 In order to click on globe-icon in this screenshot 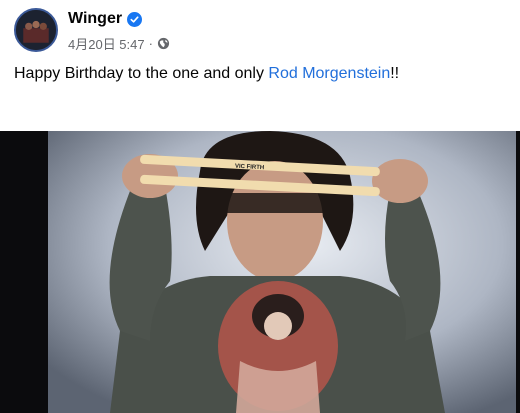, I will do `click(163, 43)`.